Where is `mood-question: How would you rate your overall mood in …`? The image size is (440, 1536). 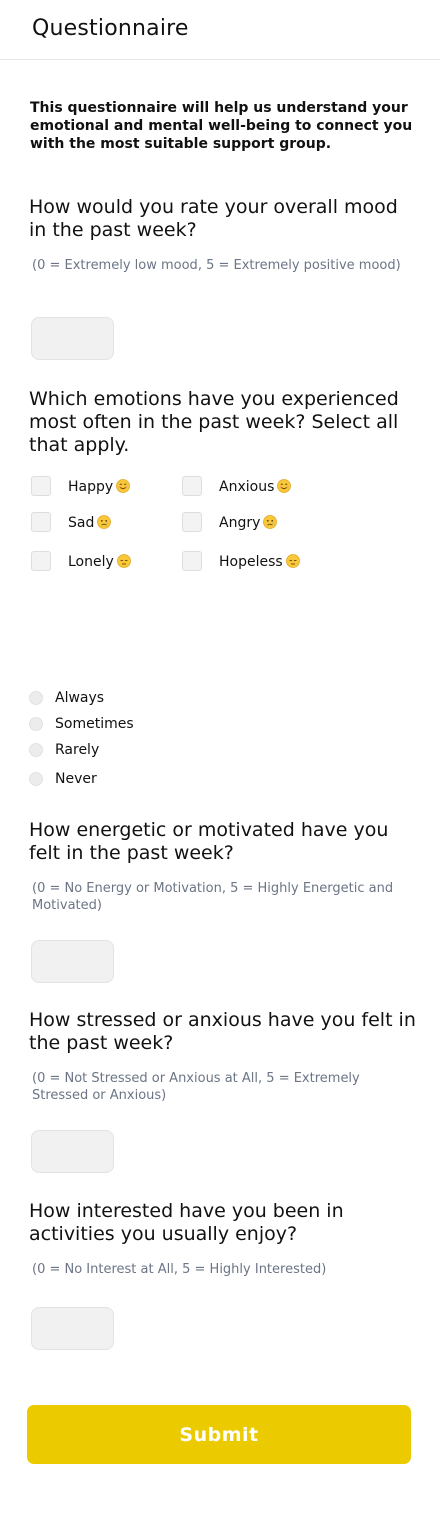
mood-question: How would you rate your overall mood in … is located at coordinates (213, 218).